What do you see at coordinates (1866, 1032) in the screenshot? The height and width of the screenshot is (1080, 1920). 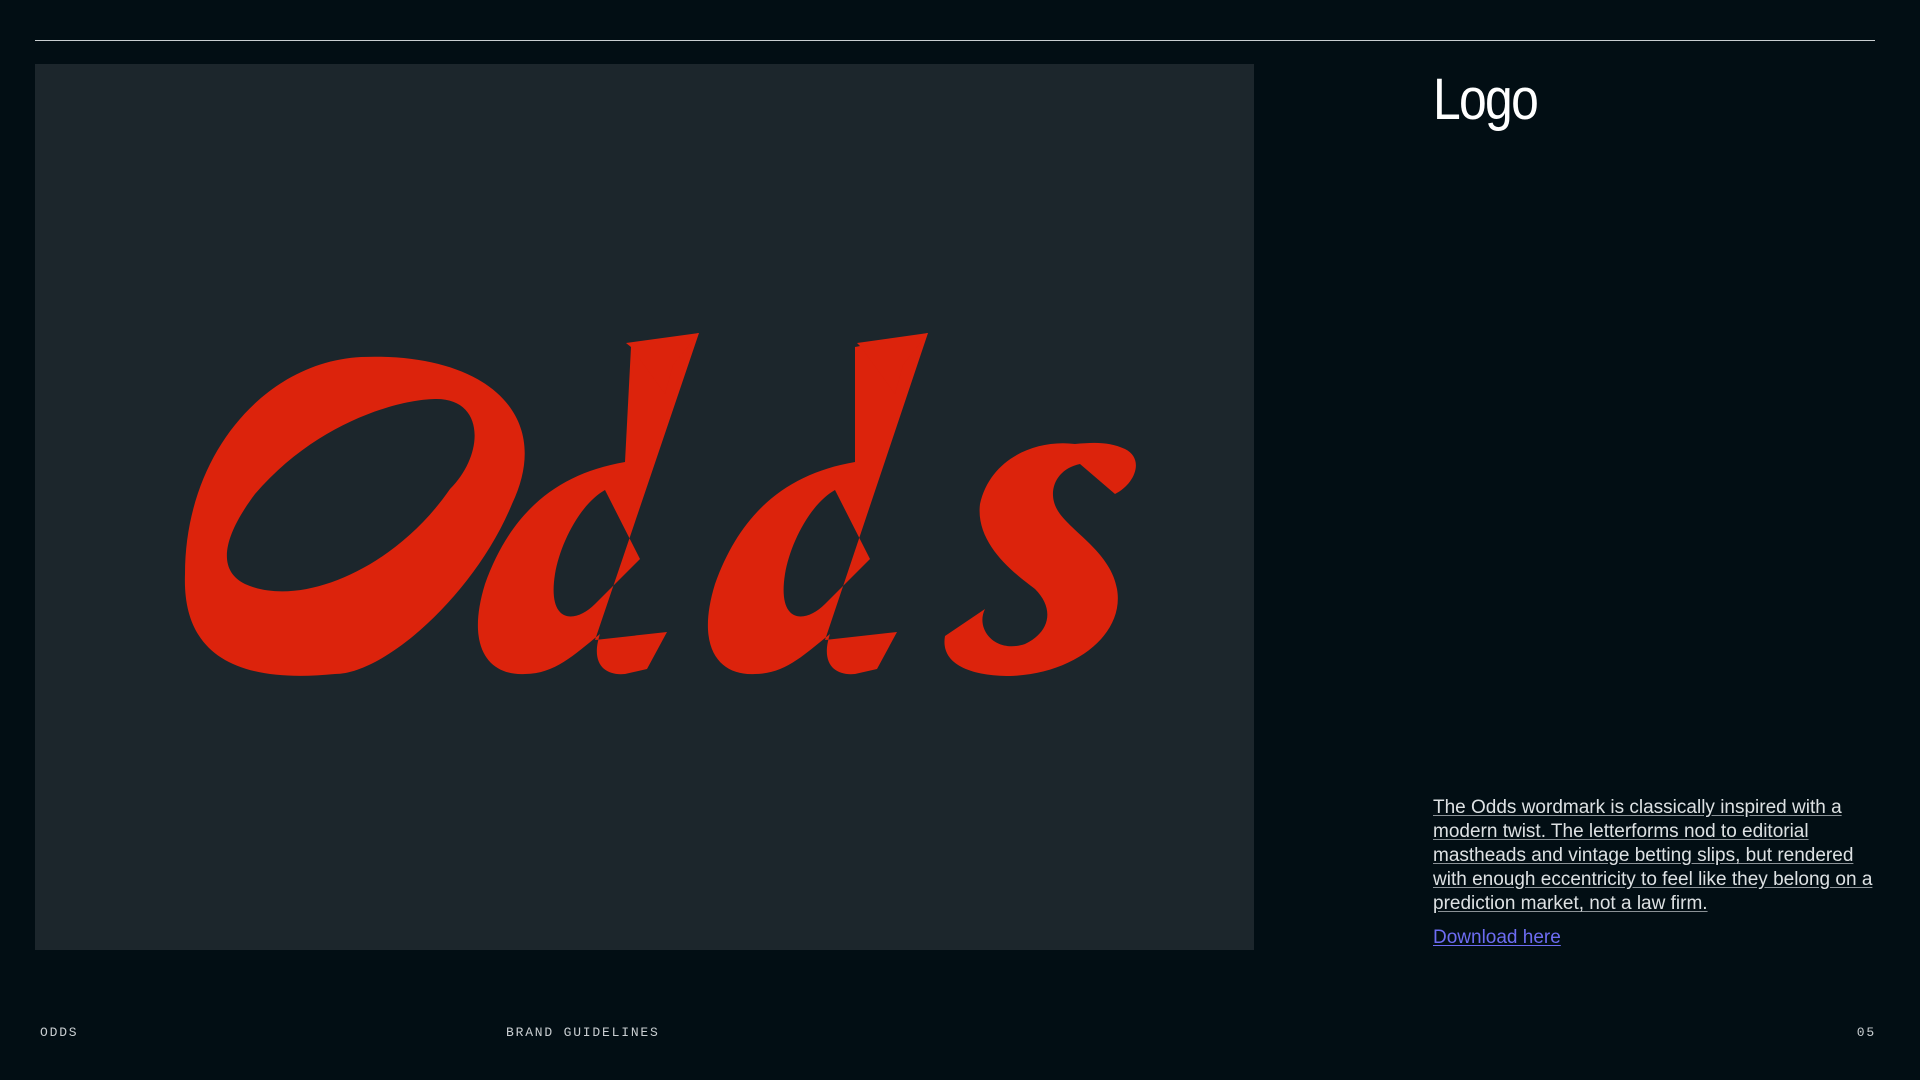 I see `footer-page-number: 05` at bounding box center [1866, 1032].